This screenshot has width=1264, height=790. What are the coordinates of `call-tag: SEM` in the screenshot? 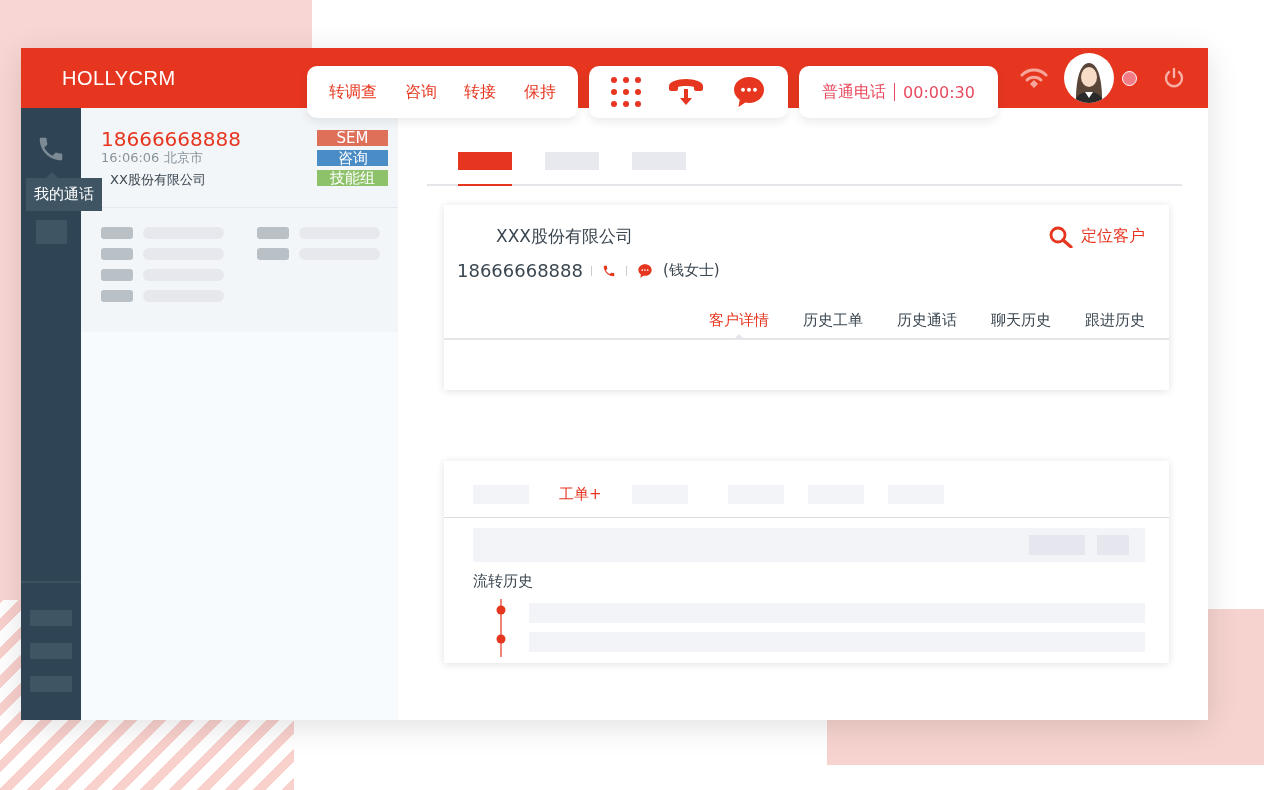 It's located at (352, 138).